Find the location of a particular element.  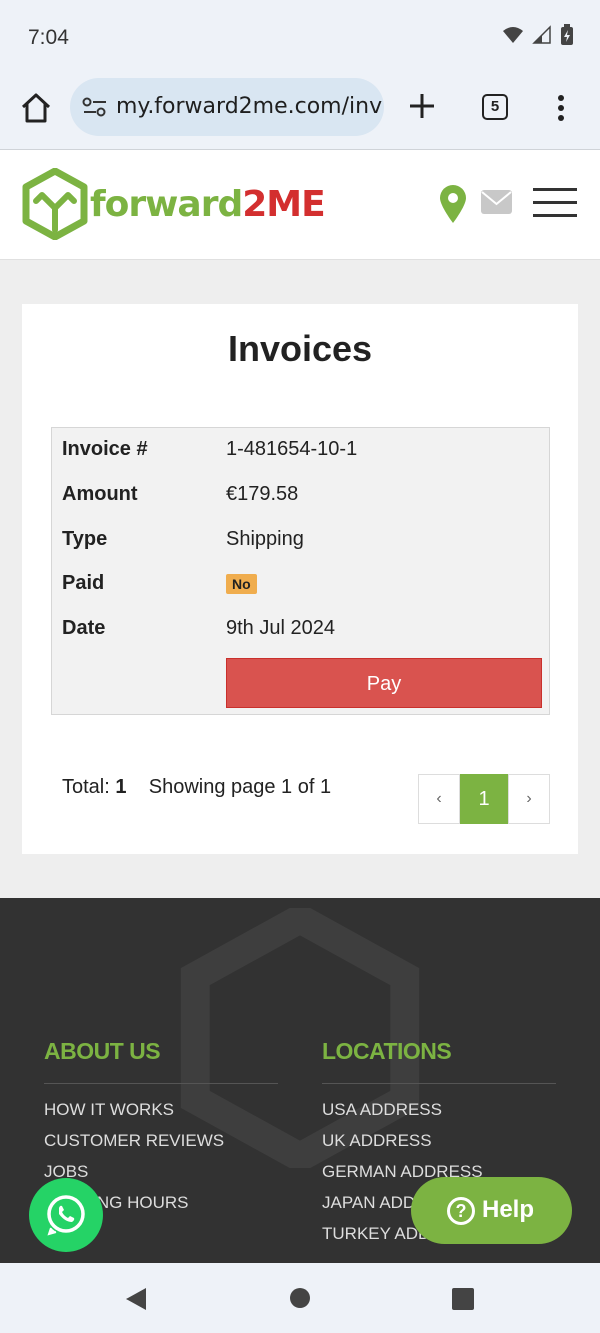

invoice-number-label: Invoice # is located at coordinates (105, 449).